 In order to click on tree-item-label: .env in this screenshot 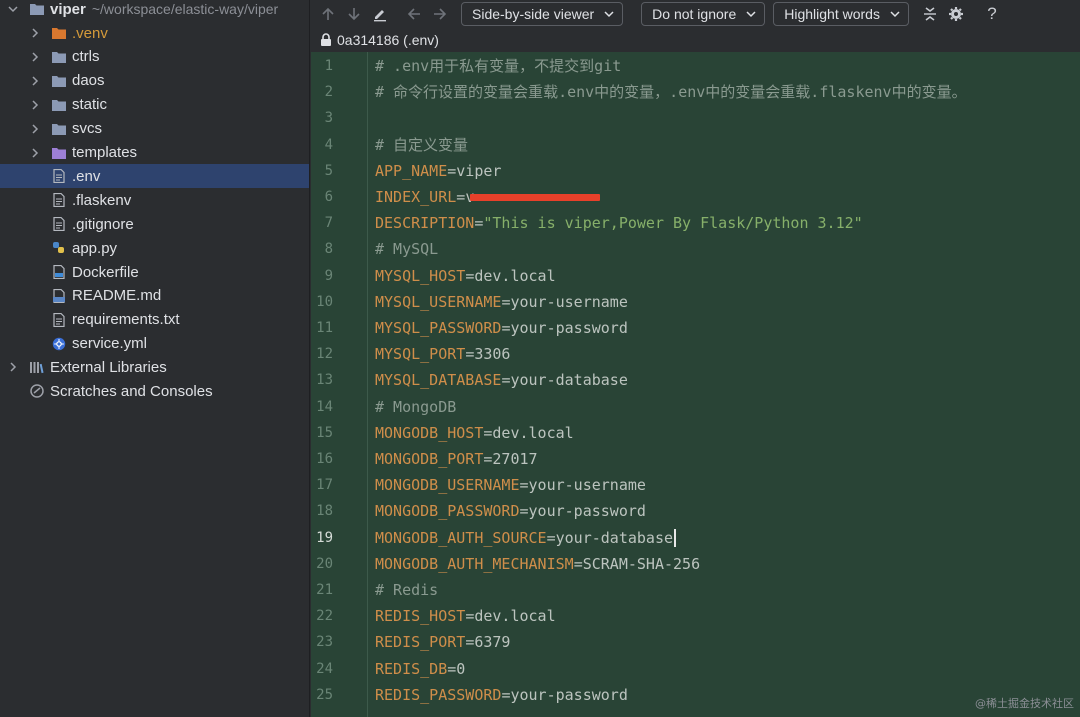, I will do `click(86, 176)`.